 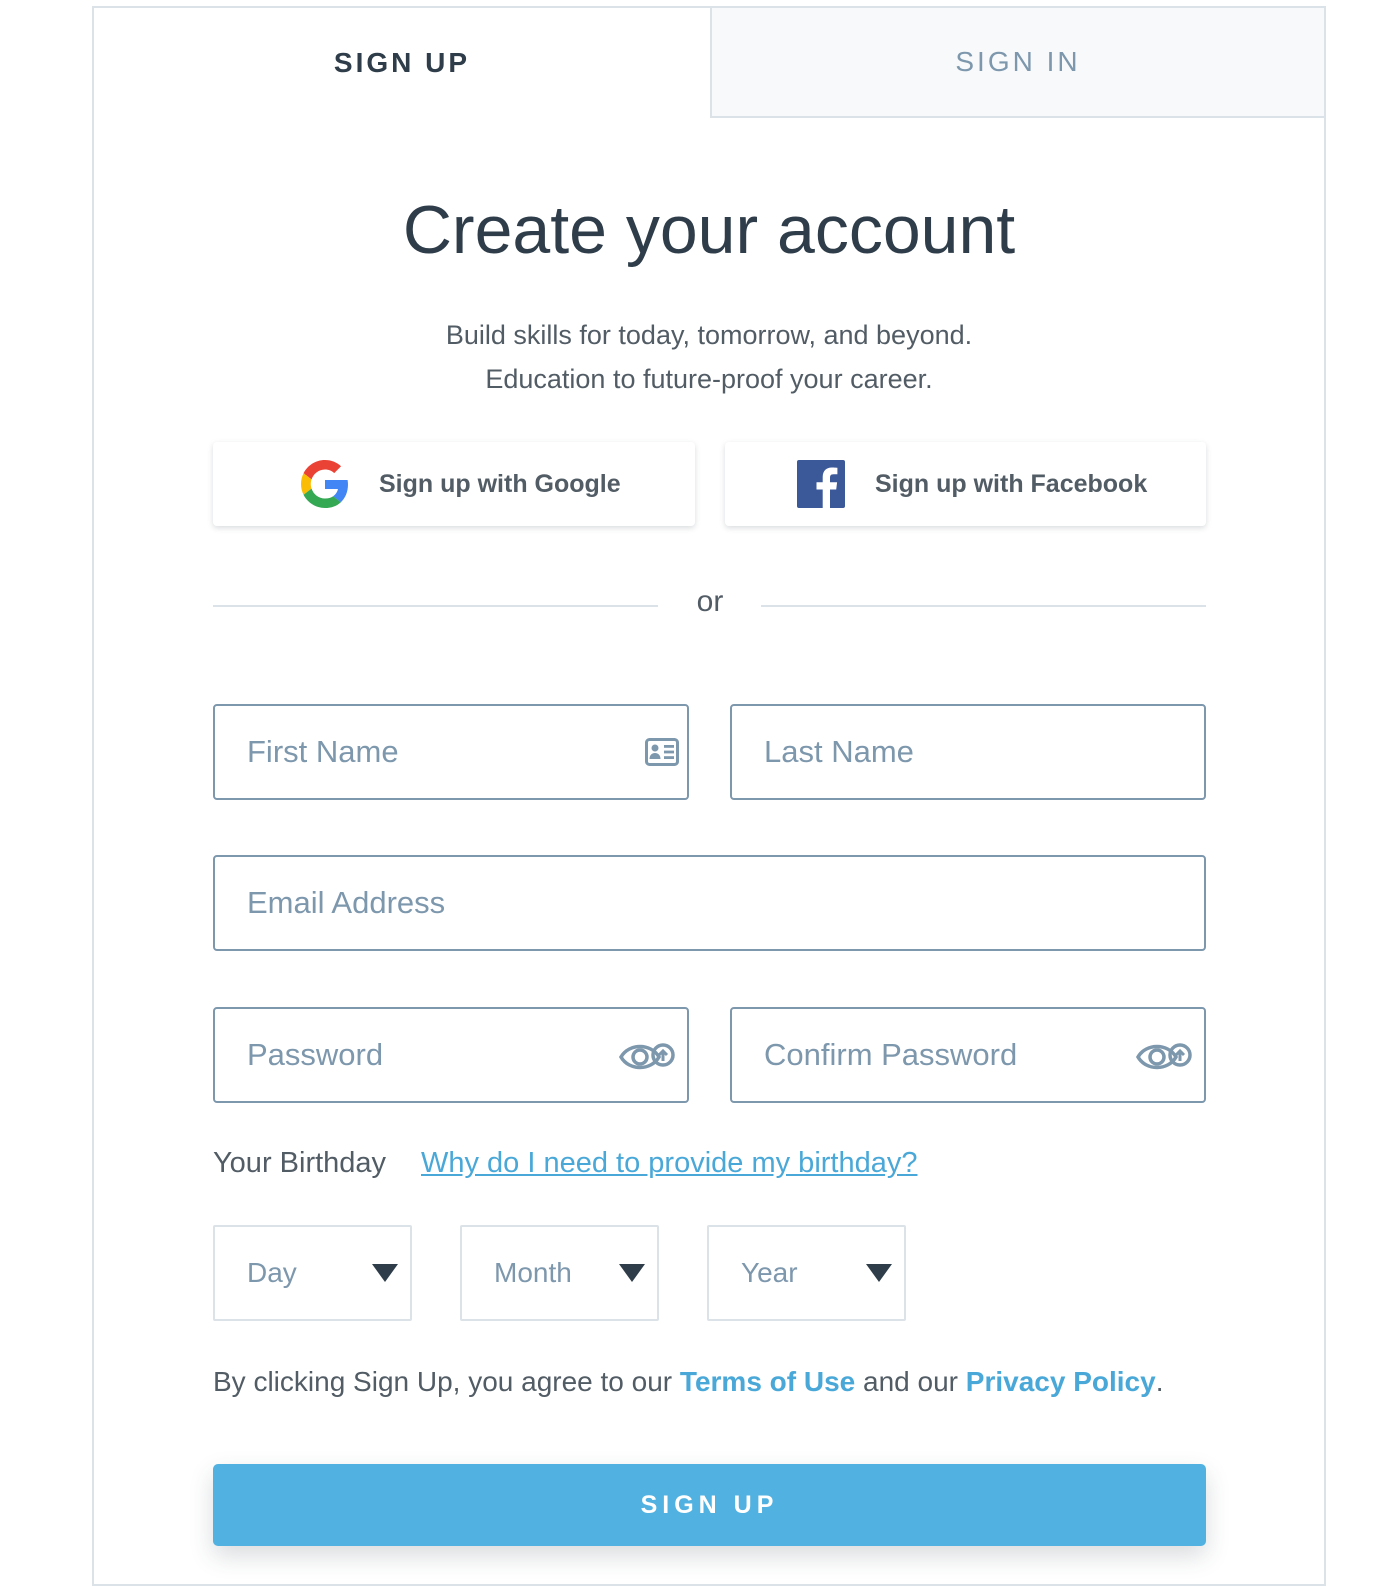 I want to click on auth-tabs: SIGN UP SIGN IN, so click(x=709, y=63).